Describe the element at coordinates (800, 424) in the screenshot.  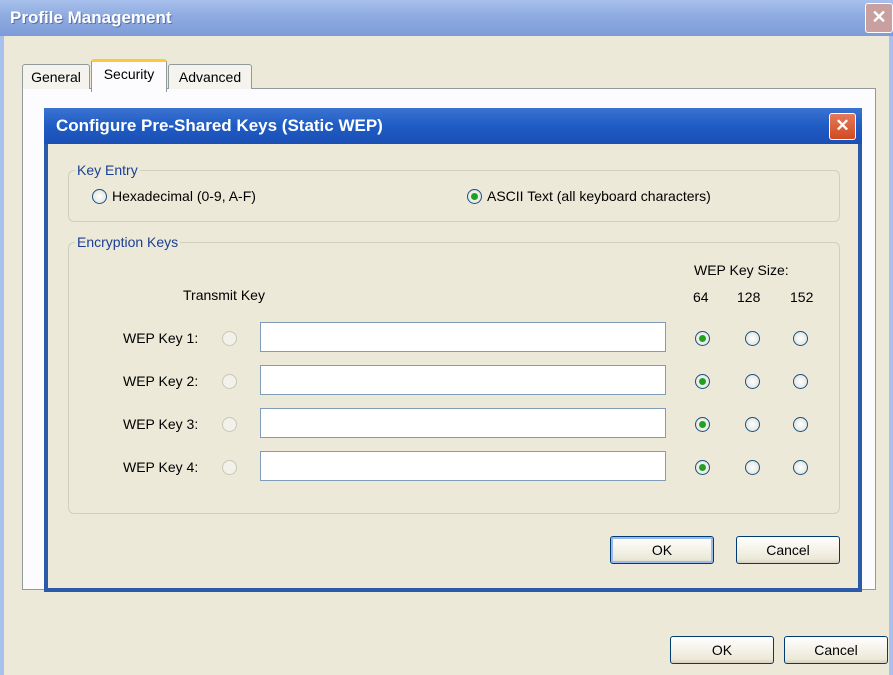
I see `wep-key-3-size-152-radio` at that location.